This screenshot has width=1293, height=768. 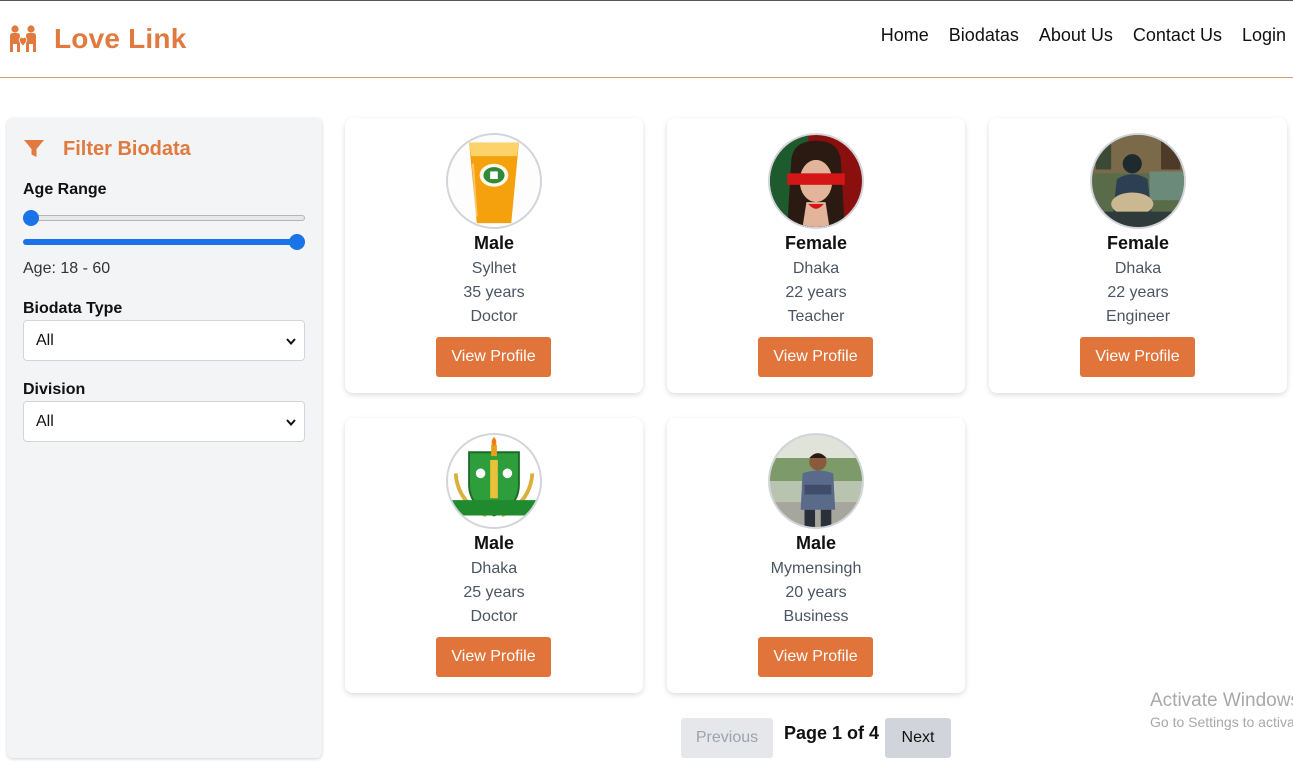 What do you see at coordinates (816, 316) in the screenshot?
I see `card-occupation: Teacher` at bounding box center [816, 316].